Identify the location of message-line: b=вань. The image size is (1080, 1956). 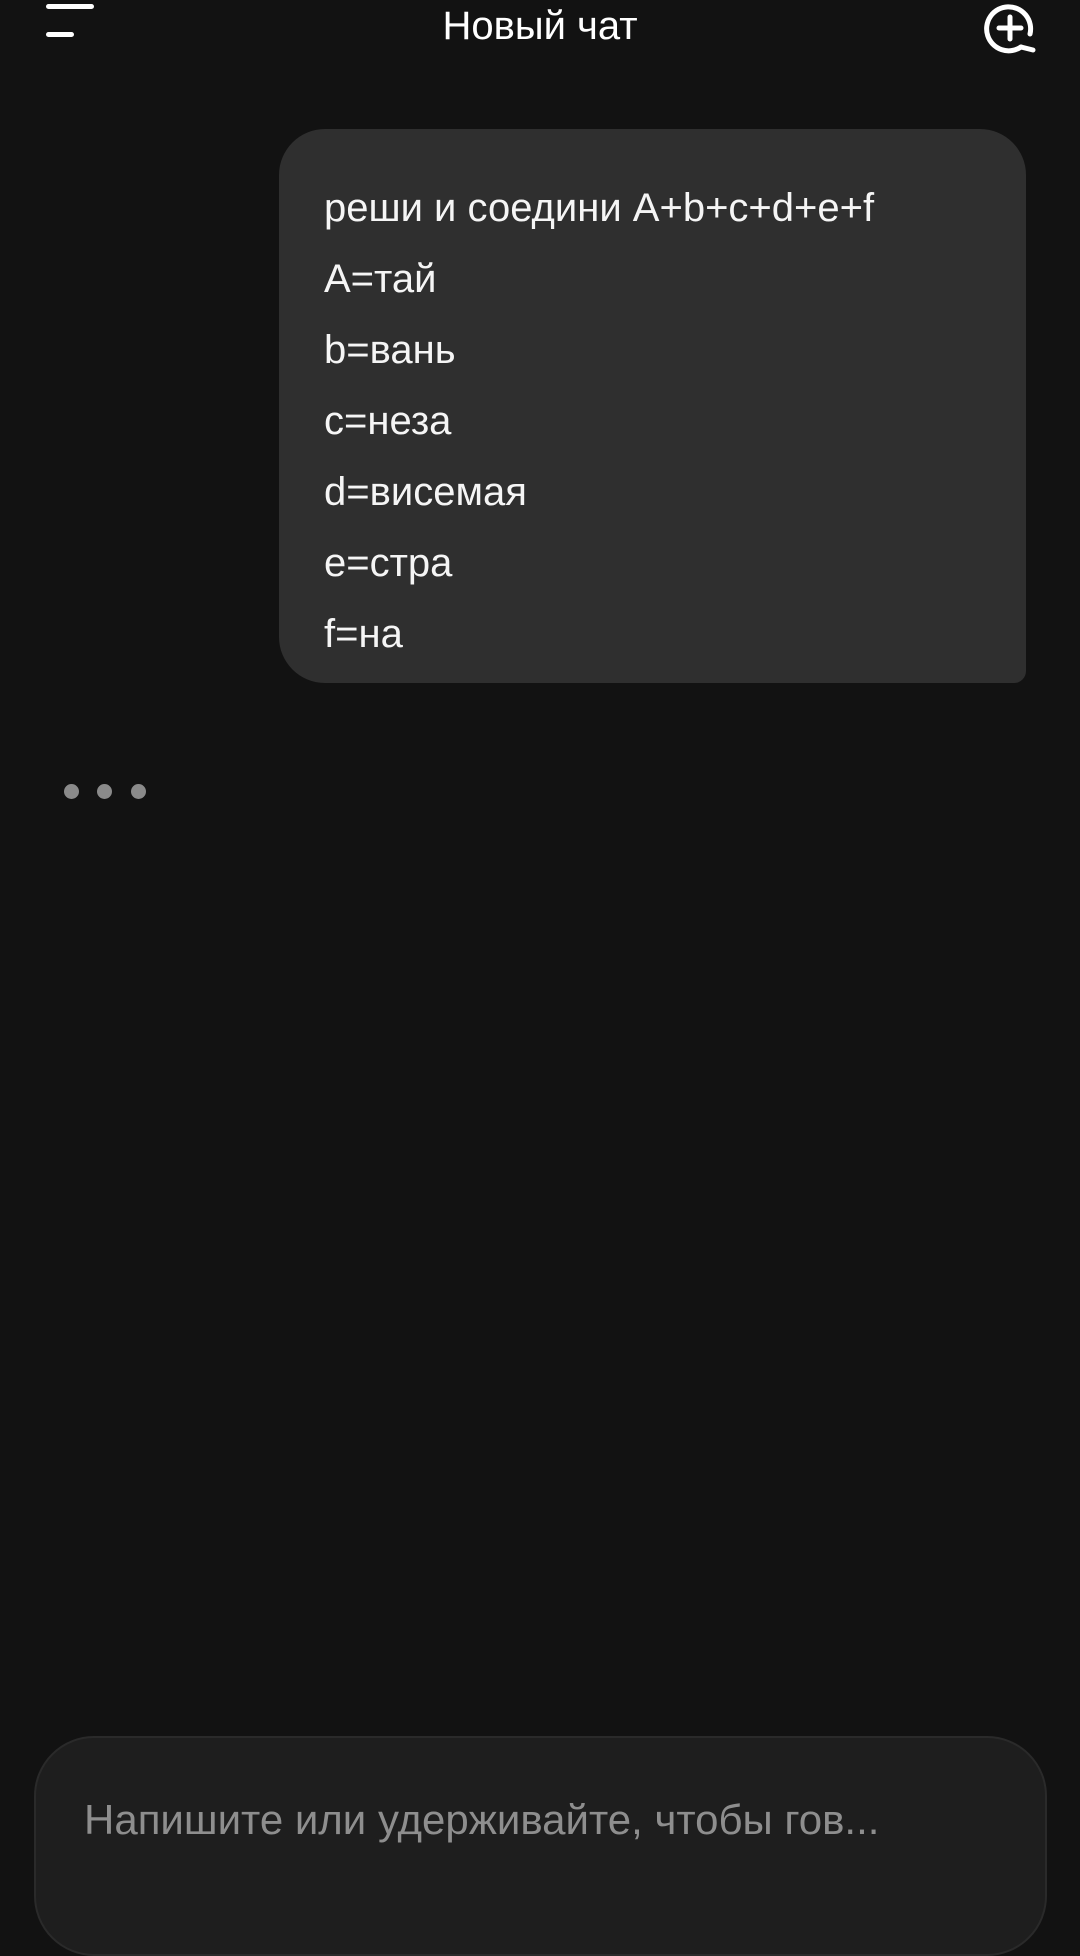
(390, 350).